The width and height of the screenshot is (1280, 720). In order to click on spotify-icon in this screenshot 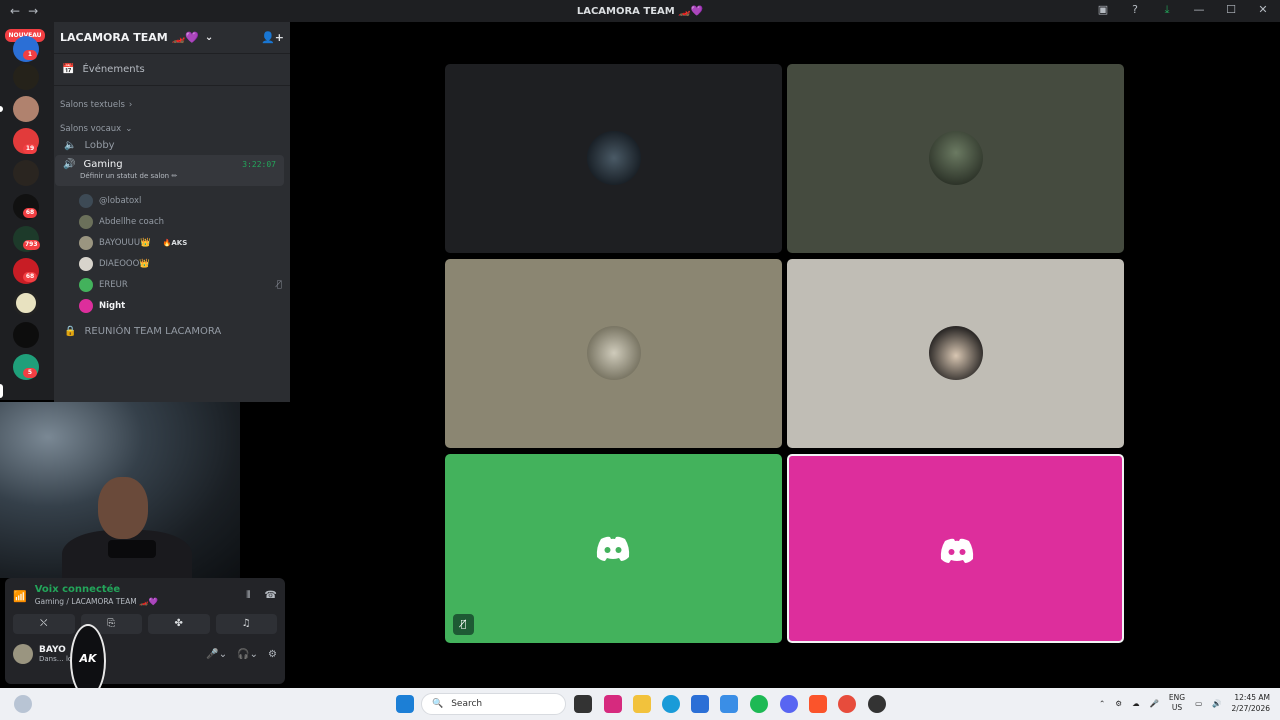, I will do `click(759, 704)`.